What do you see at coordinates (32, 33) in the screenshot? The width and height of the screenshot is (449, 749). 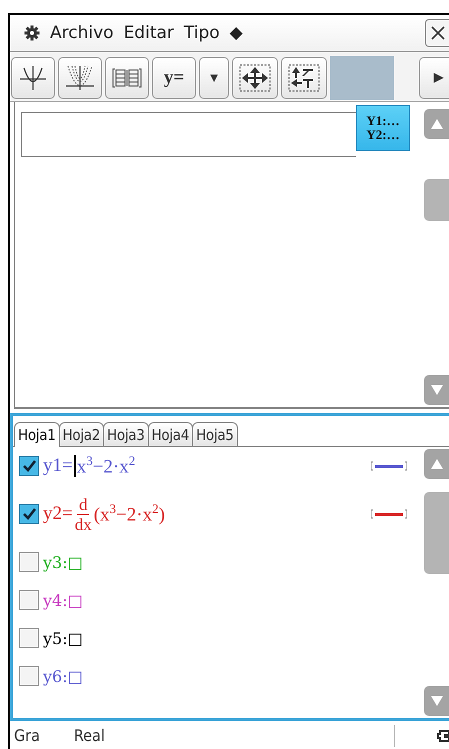 I see `settings-icon` at bounding box center [32, 33].